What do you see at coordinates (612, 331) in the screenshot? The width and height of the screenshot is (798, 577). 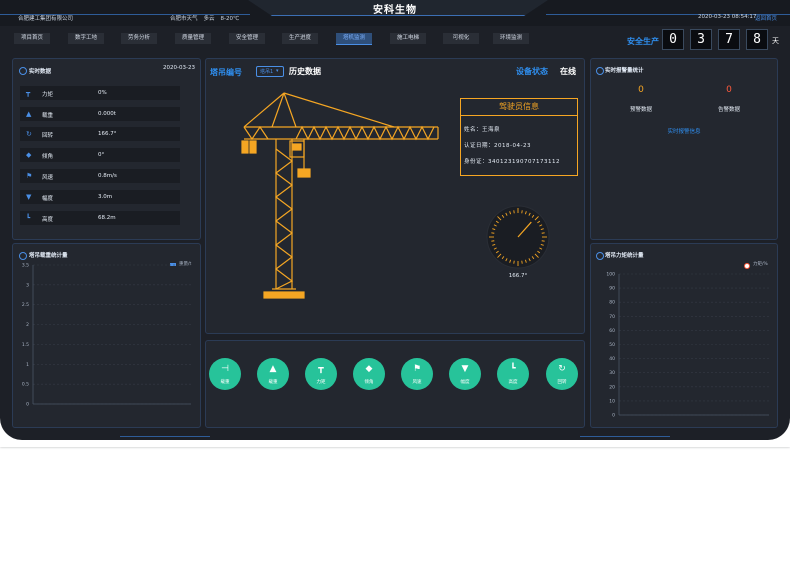 I see `y-tick-label: 60` at bounding box center [612, 331].